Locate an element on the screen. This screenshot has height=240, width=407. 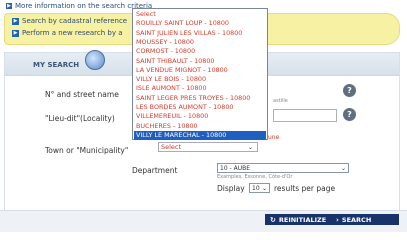
dropdown-option: BUCHERES - 10800 is located at coordinates (200, 126).